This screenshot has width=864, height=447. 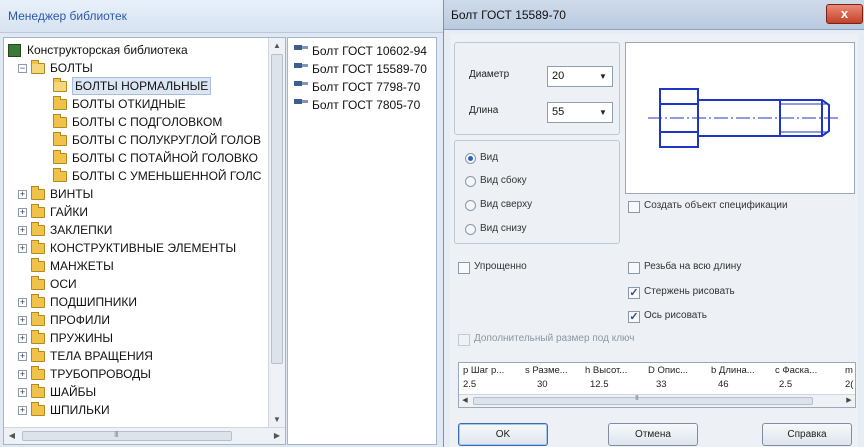 What do you see at coordinates (599, 384) in the screenshot?
I see `table-cell: 12.5` at bounding box center [599, 384].